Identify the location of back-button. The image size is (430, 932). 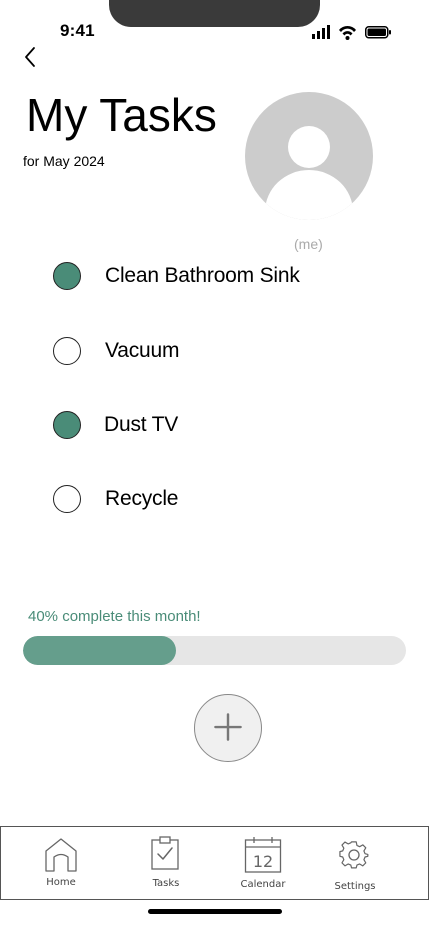
(31, 57).